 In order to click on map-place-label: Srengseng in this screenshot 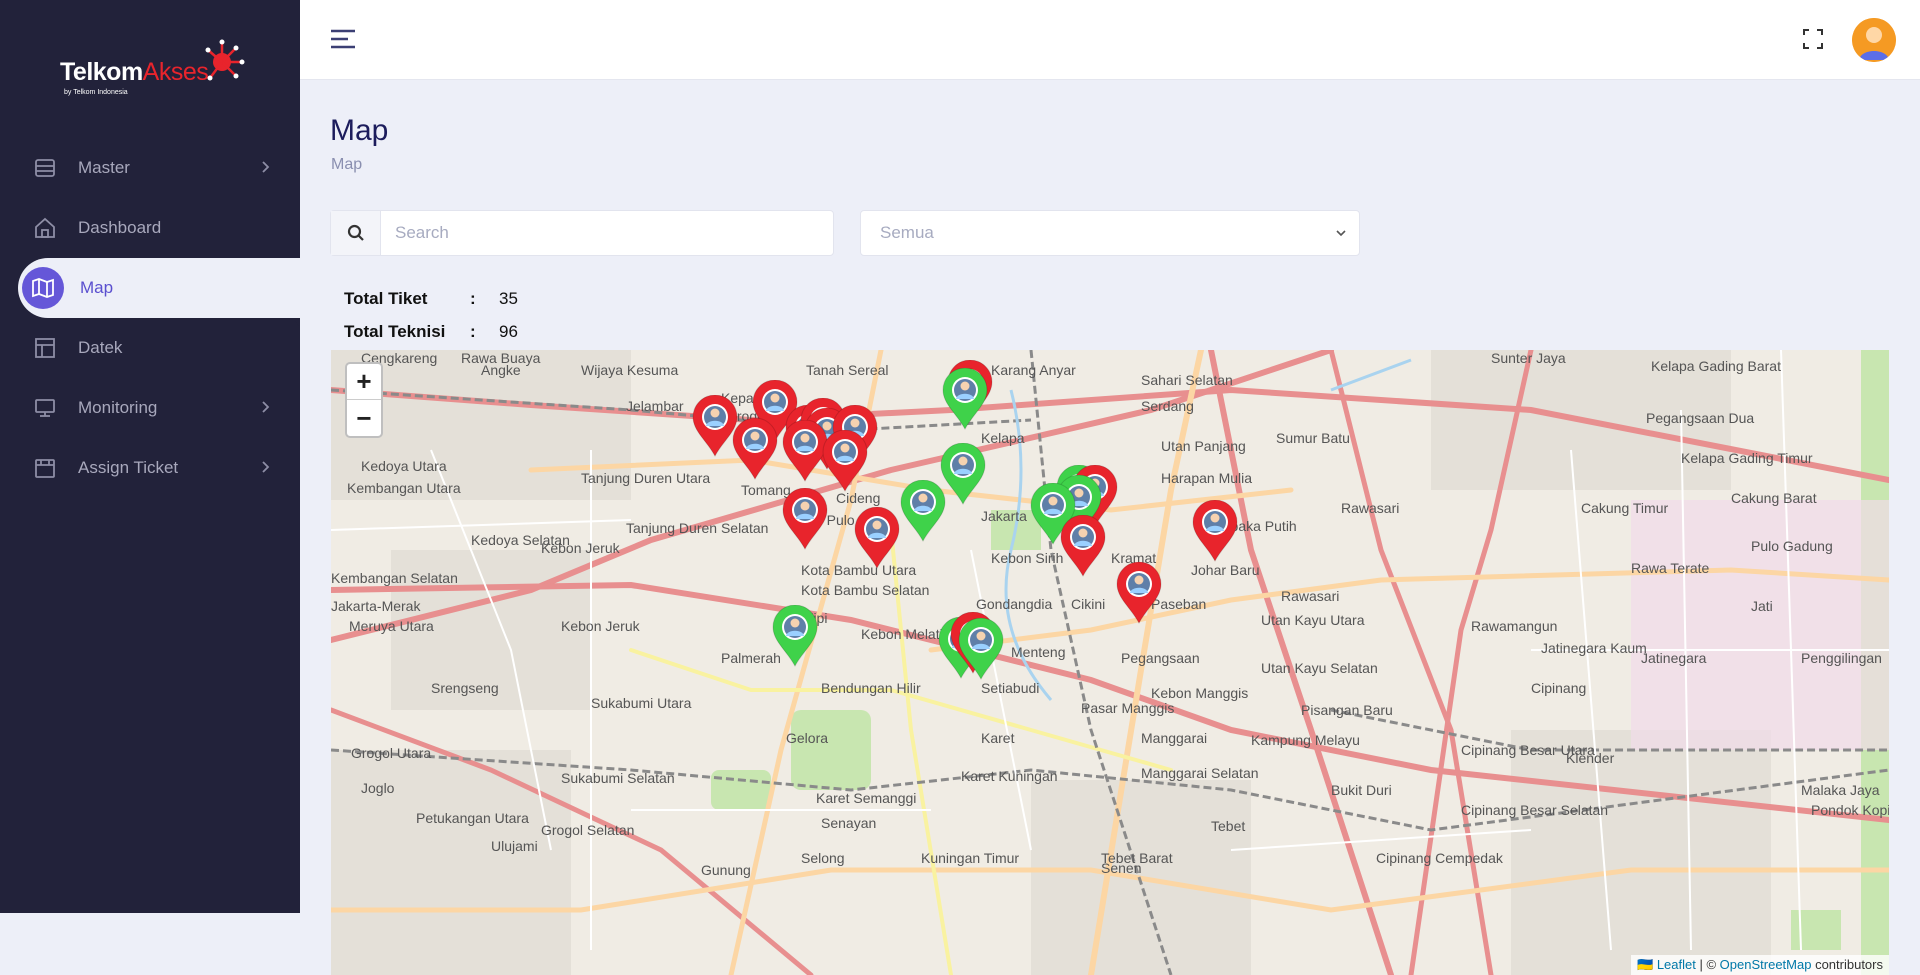, I will do `click(465, 688)`.